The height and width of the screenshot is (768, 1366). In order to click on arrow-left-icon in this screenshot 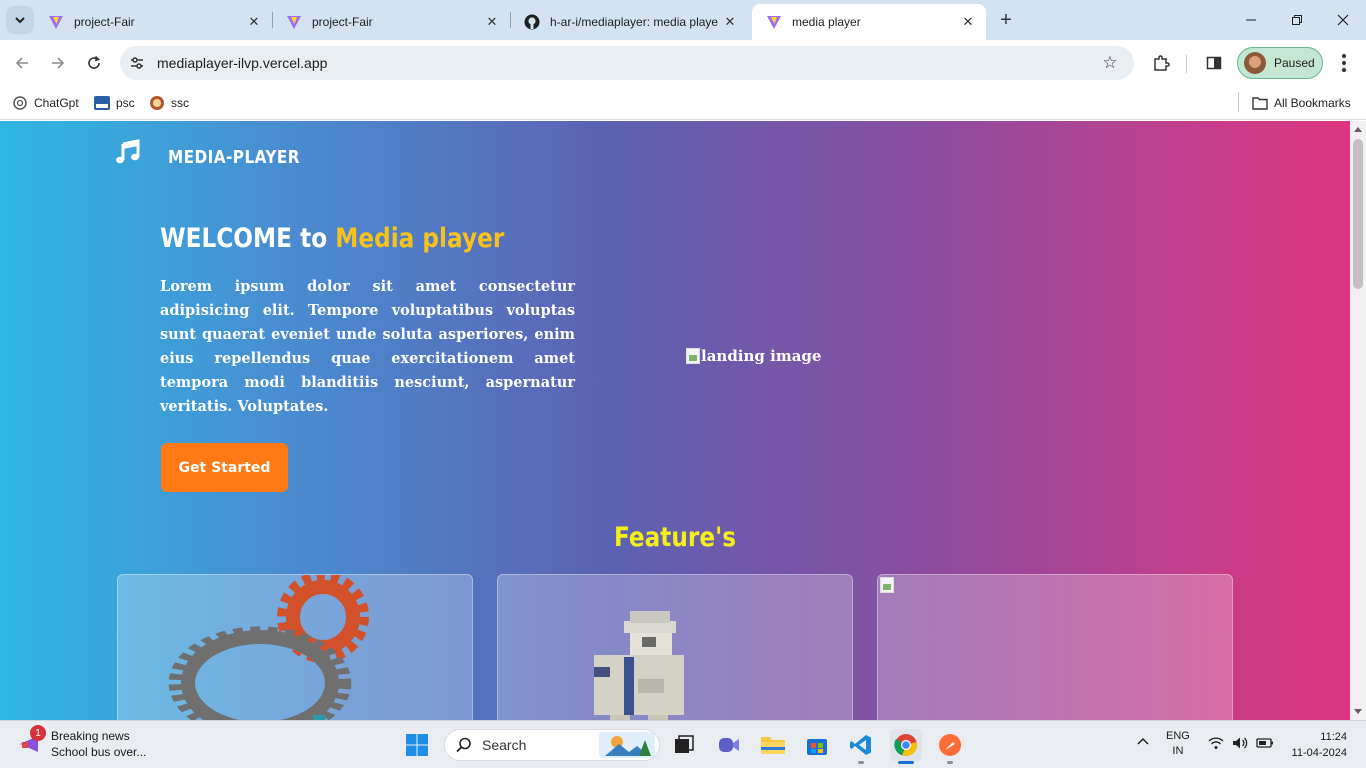, I will do `click(21, 63)`.